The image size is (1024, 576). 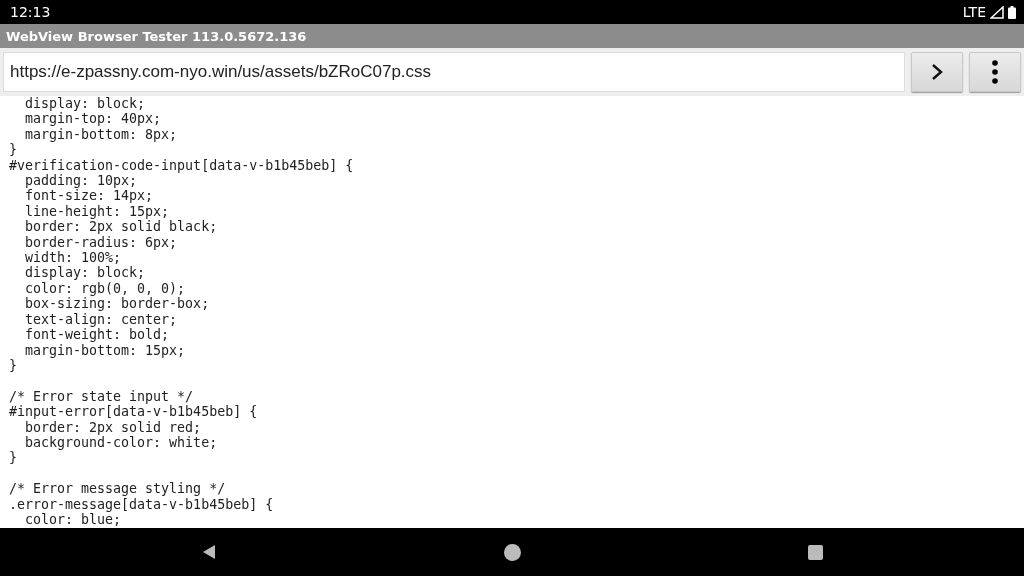 I want to click on chevron-right-icon, so click(x=937, y=72).